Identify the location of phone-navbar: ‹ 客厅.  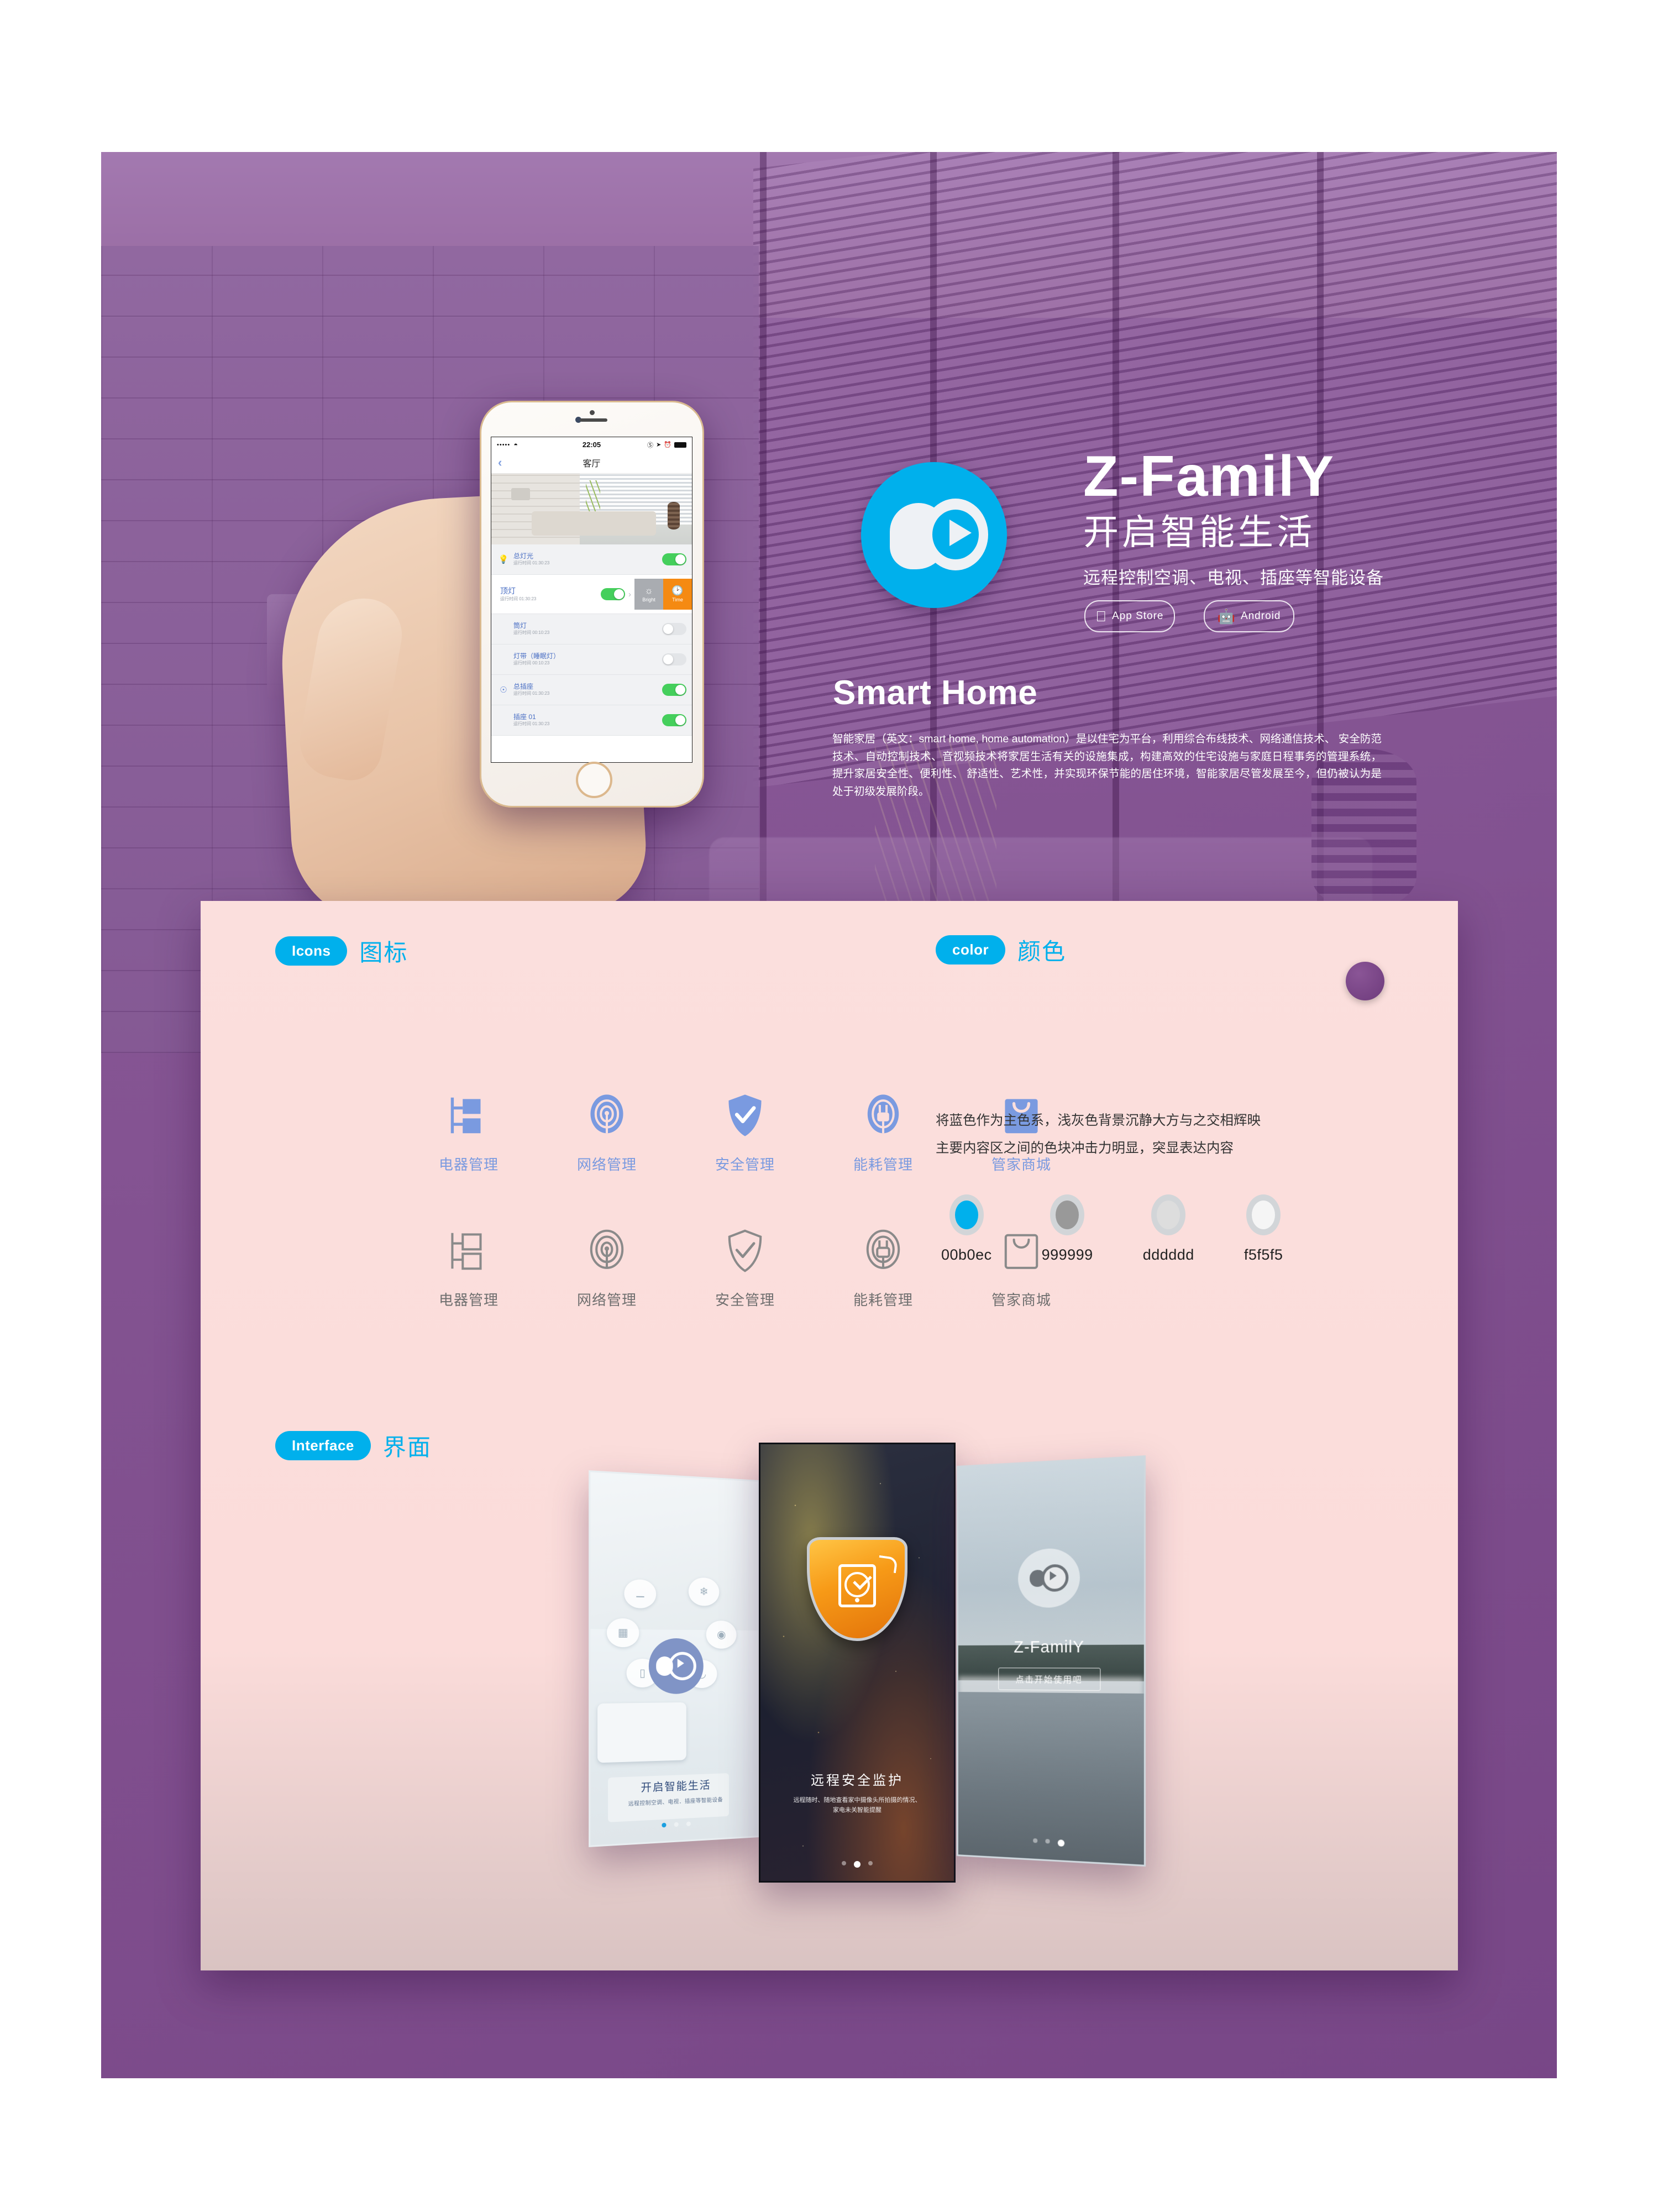
(591, 463).